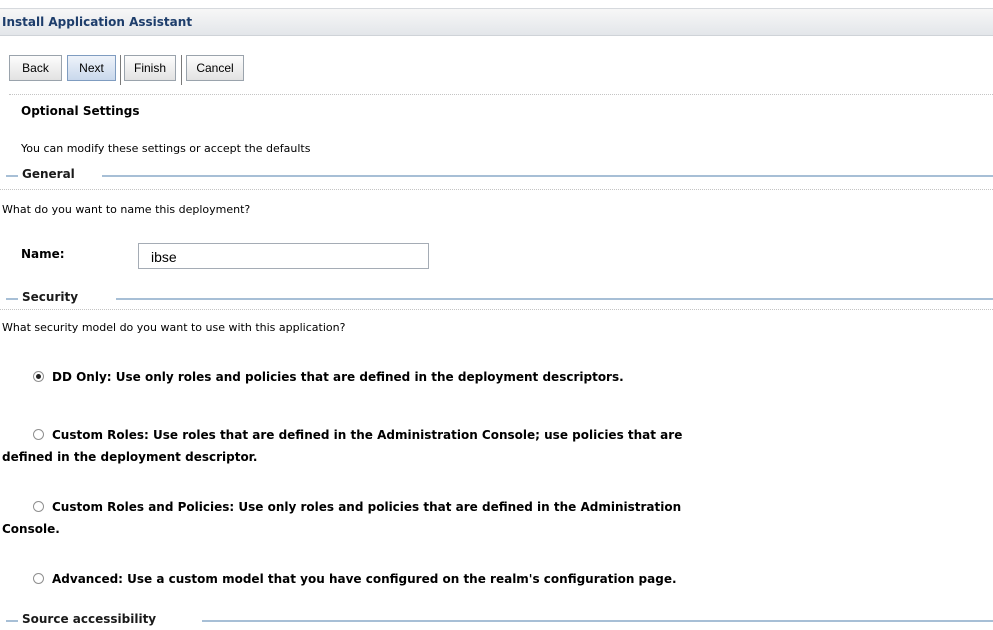 The width and height of the screenshot is (993, 630). What do you see at coordinates (499, 174) in the screenshot?
I see `general-section-header: General` at bounding box center [499, 174].